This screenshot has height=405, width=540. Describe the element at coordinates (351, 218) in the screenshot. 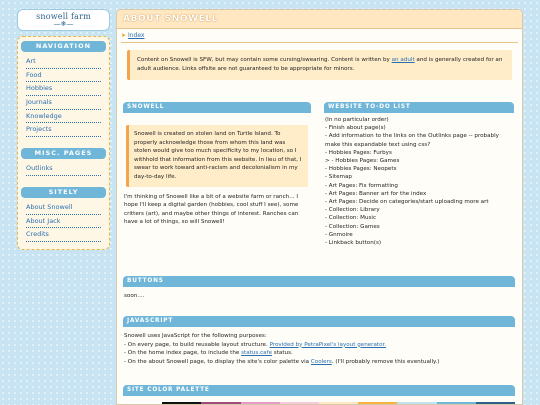

I see `list-item: - Collection: Music` at that location.